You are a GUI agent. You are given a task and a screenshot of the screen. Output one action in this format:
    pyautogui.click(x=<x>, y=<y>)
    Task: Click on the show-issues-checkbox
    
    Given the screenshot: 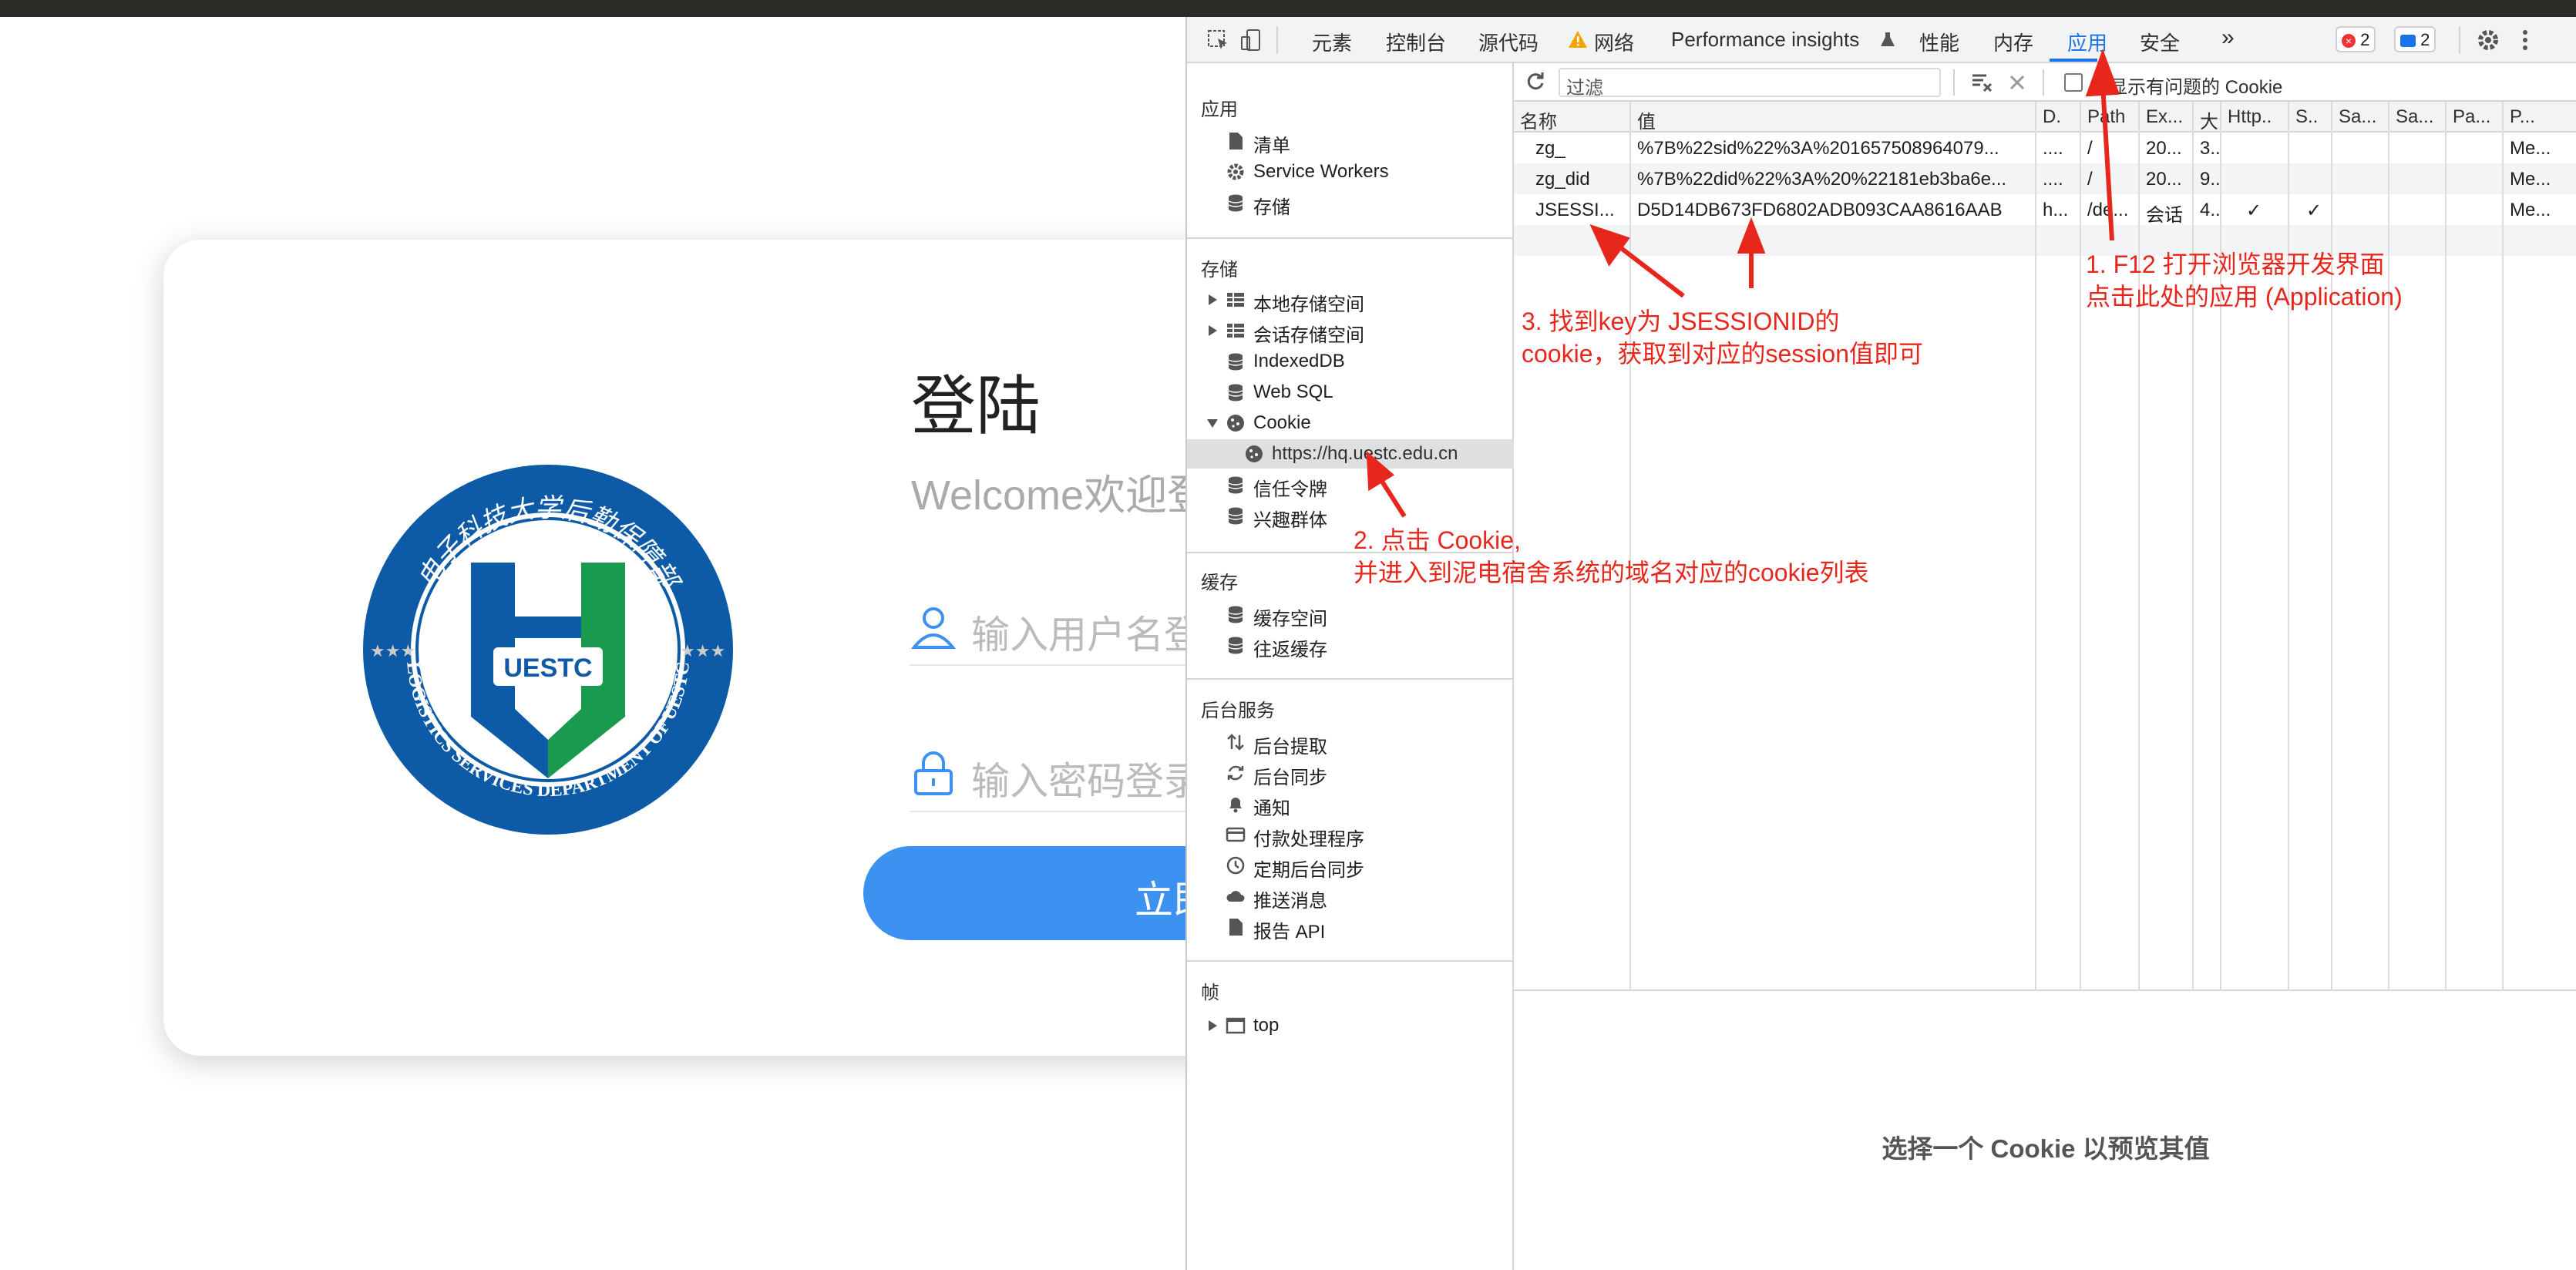 What is the action you would take?
    pyautogui.click(x=2073, y=82)
    